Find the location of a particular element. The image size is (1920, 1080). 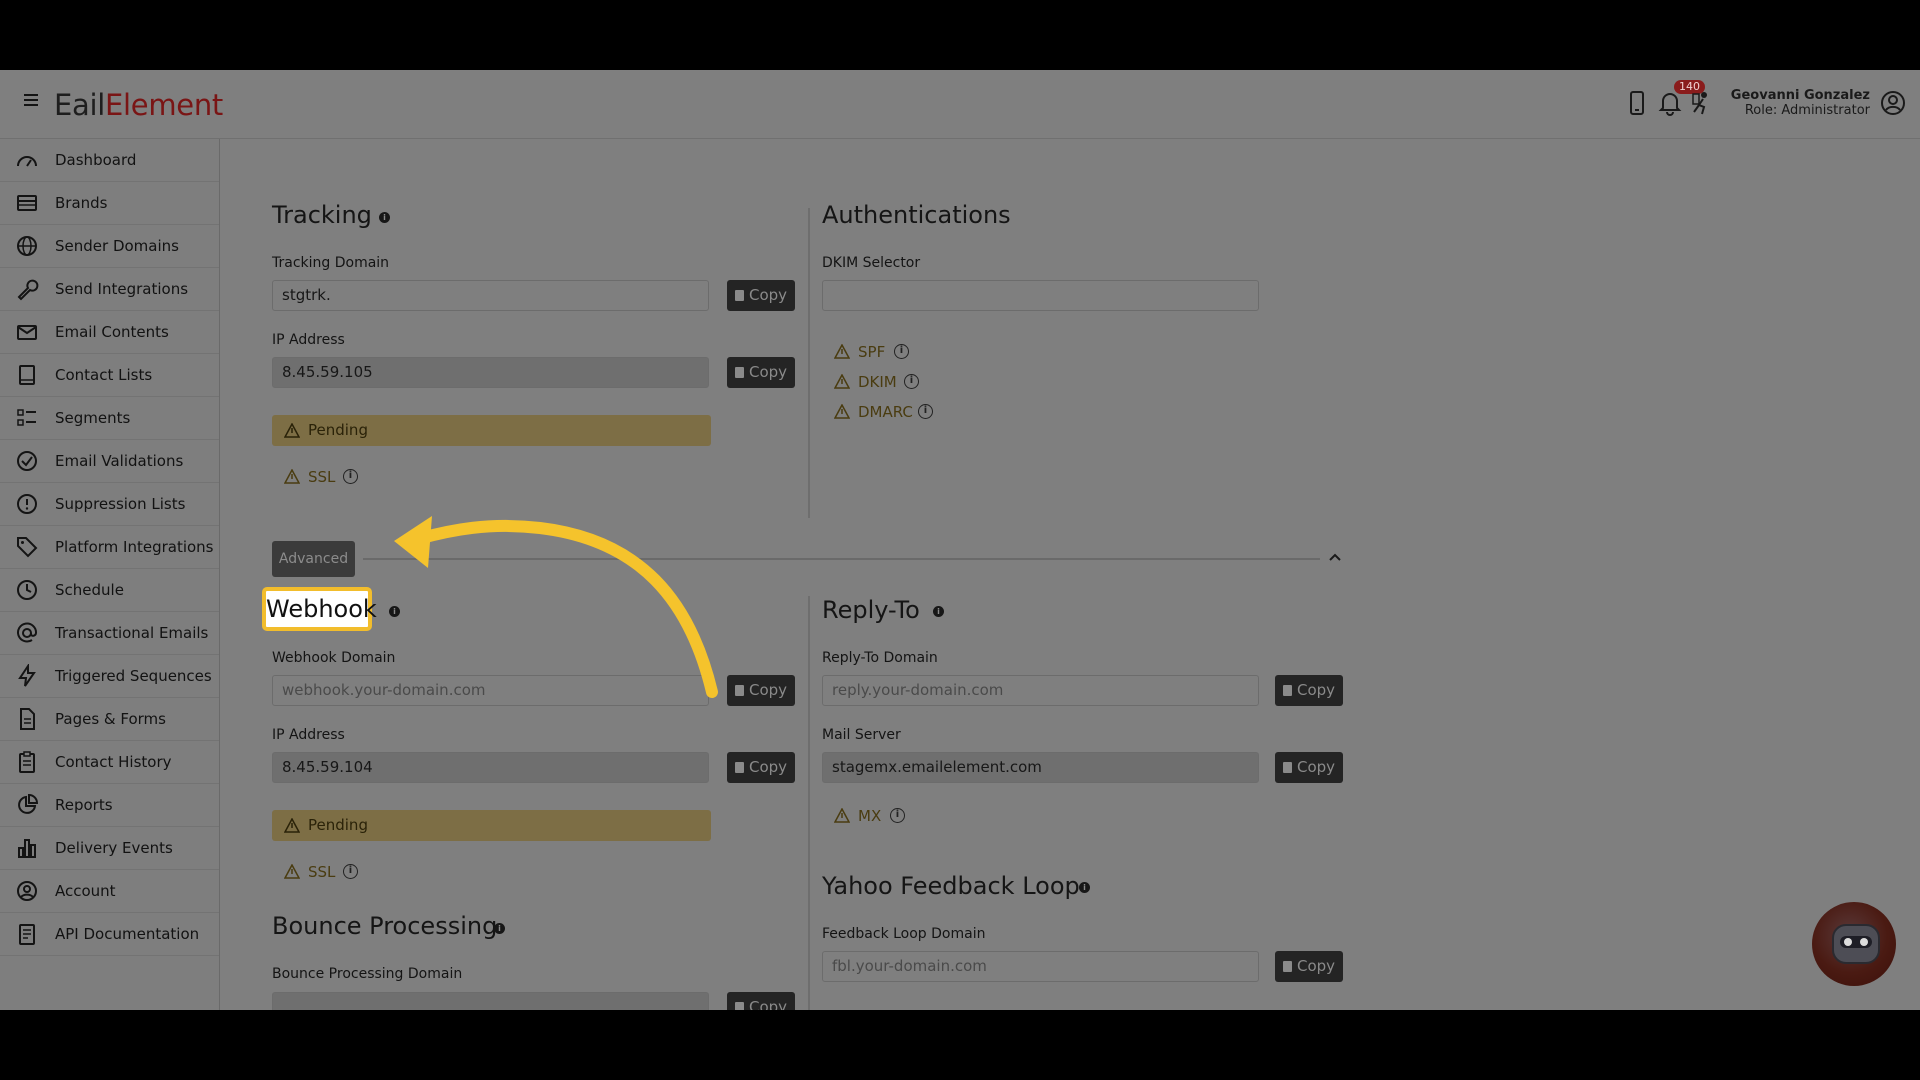

annotation-arrow is located at coordinates (556, 607).